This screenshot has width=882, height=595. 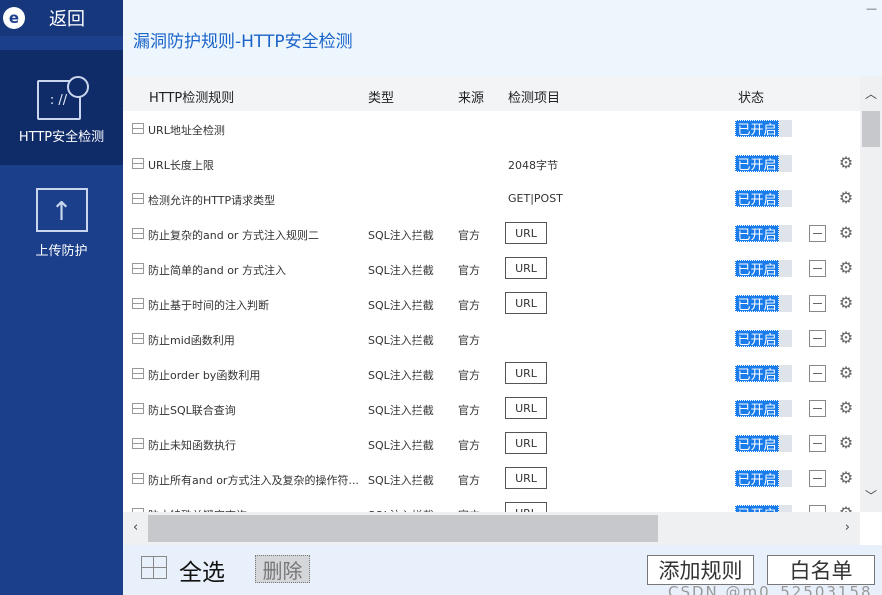 What do you see at coordinates (204, 375) in the screenshot?
I see `rule-name: 防止order by函数利用` at bounding box center [204, 375].